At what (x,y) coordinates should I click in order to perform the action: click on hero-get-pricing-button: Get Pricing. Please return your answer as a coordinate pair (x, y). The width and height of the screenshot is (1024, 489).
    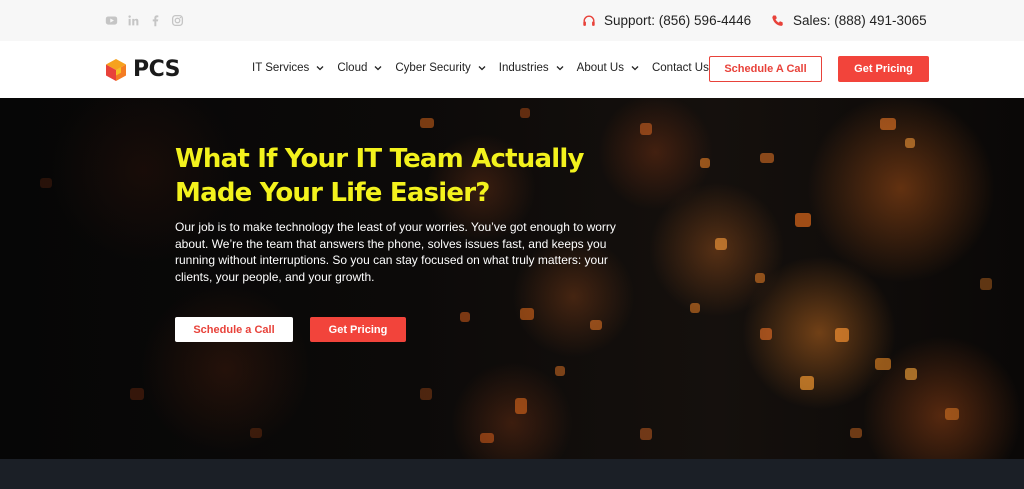
    Looking at the image, I should click on (358, 329).